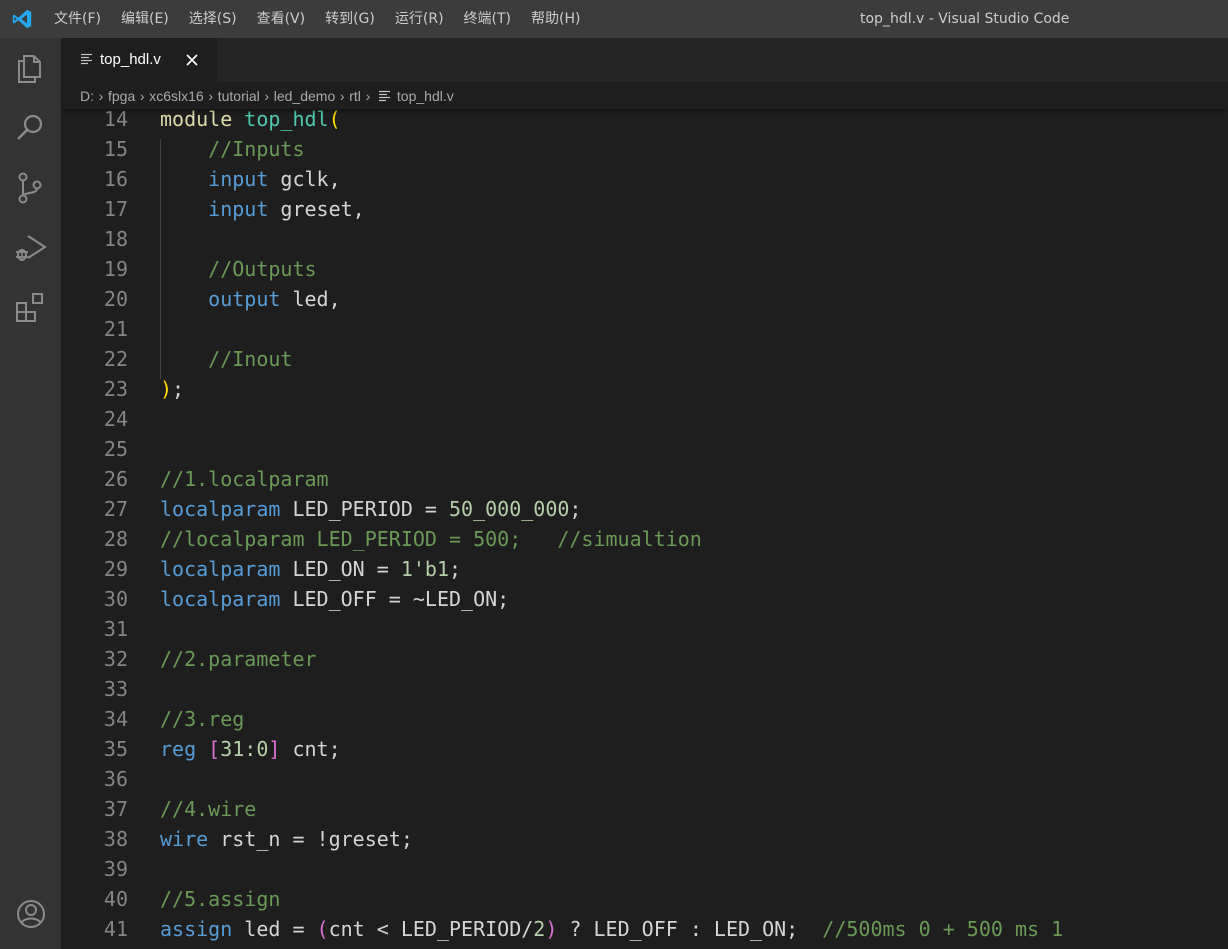  Describe the element at coordinates (115, 479) in the screenshot. I see `line-number: 26` at that location.